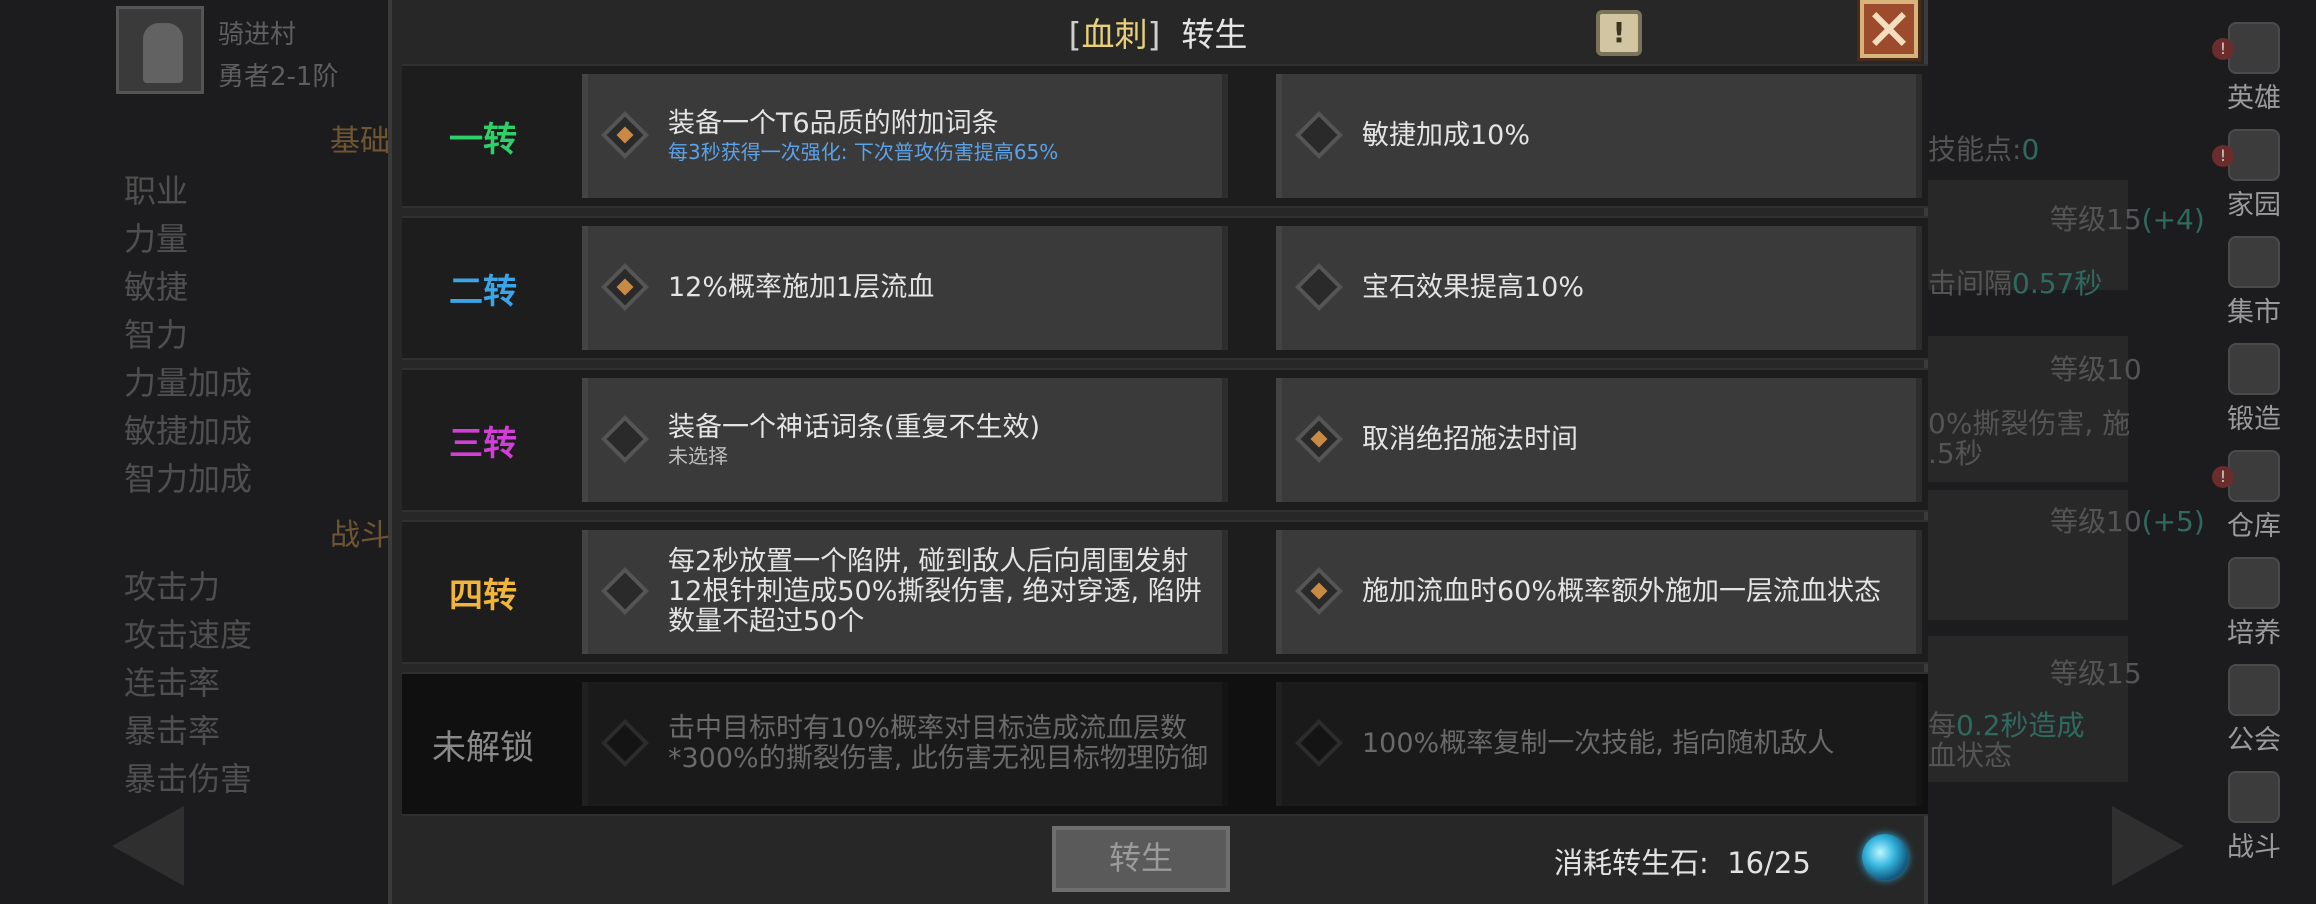  I want to click on prev-arrow, so click(148, 846).